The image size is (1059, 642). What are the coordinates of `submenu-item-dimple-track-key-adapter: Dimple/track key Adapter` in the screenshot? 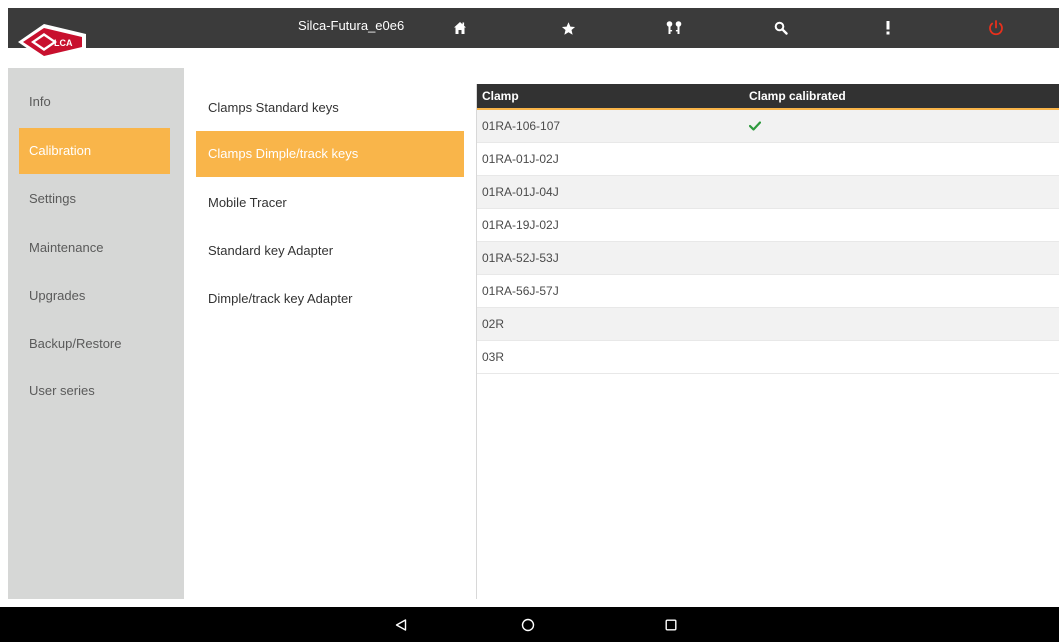 It's located at (330, 299).